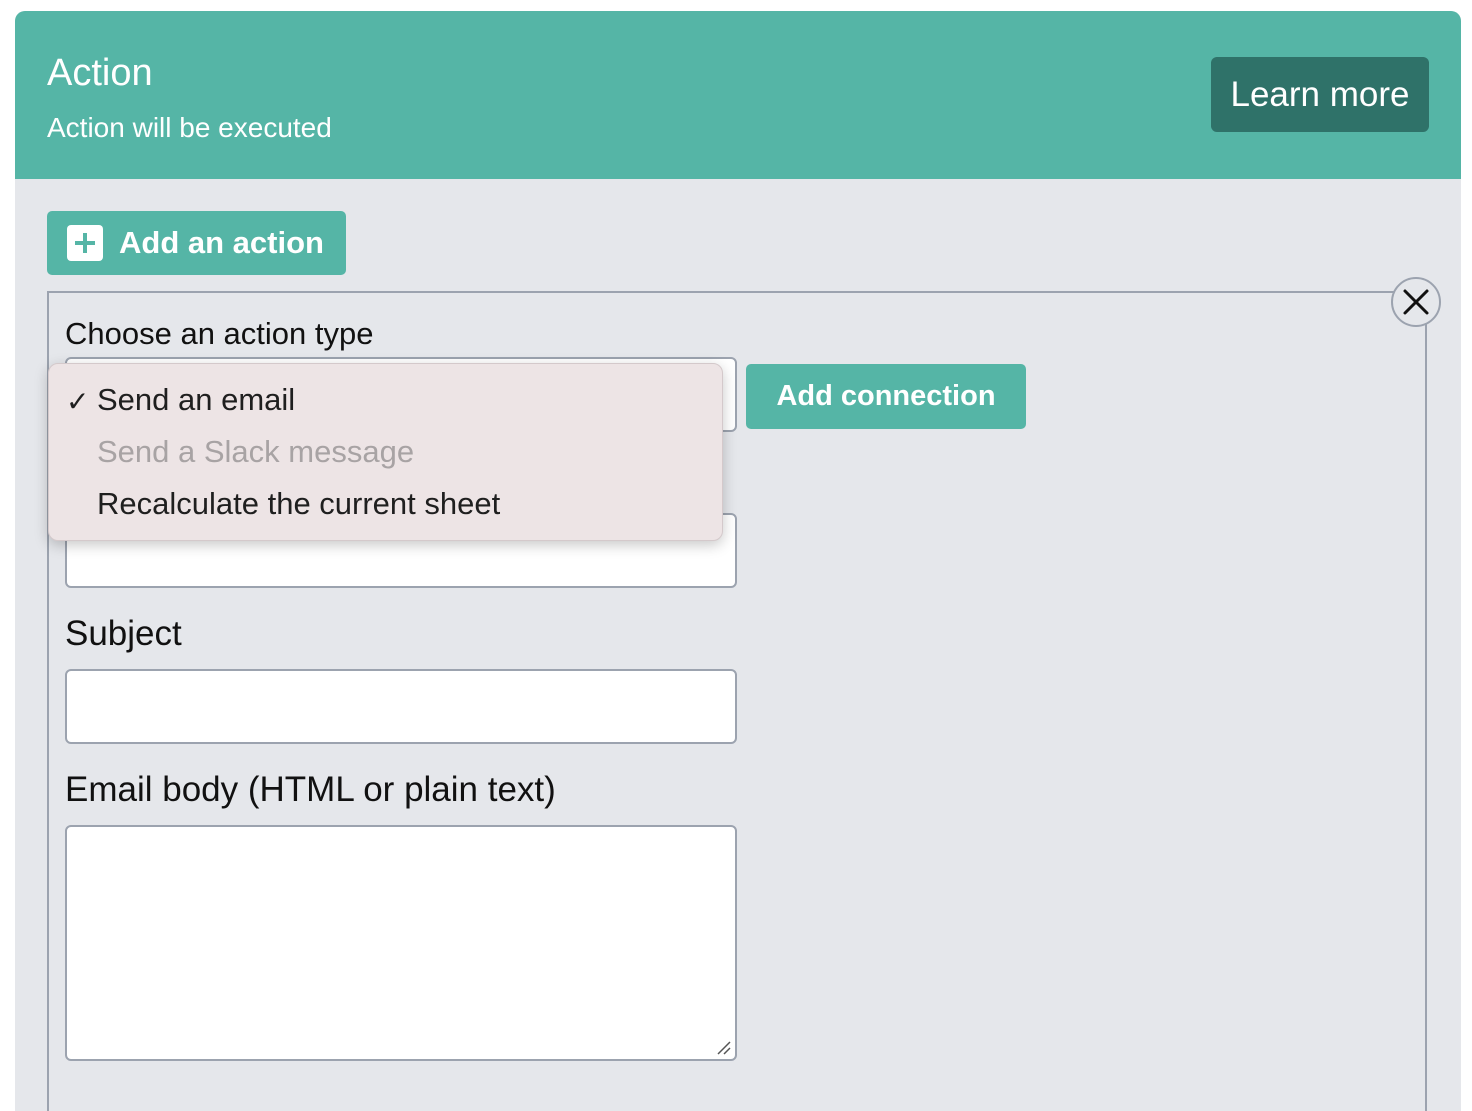  What do you see at coordinates (221, 242) in the screenshot?
I see `add-action-label: Add an action` at bounding box center [221, 242].